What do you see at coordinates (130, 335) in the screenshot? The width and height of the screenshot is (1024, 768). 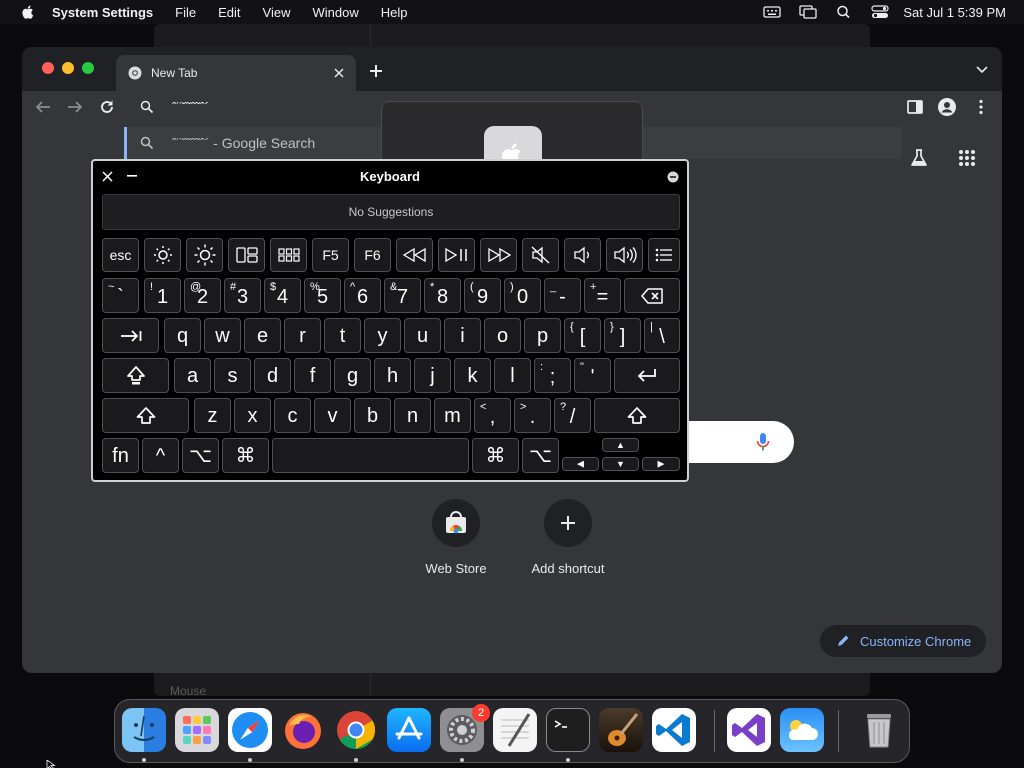 I see `key-tab` at bounding box center [130, 335].